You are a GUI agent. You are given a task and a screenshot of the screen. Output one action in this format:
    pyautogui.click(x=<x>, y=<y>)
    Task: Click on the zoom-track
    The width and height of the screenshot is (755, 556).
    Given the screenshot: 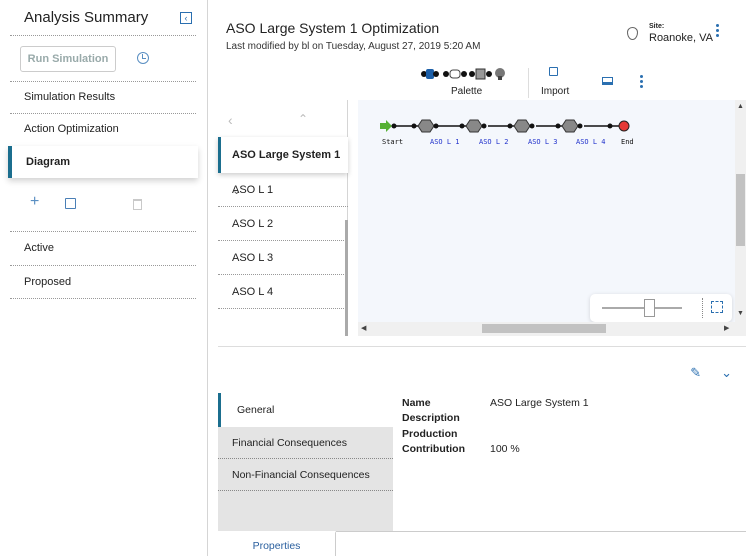 What is the action you would take?
    pyautogui.click(x=642, y=308)
    